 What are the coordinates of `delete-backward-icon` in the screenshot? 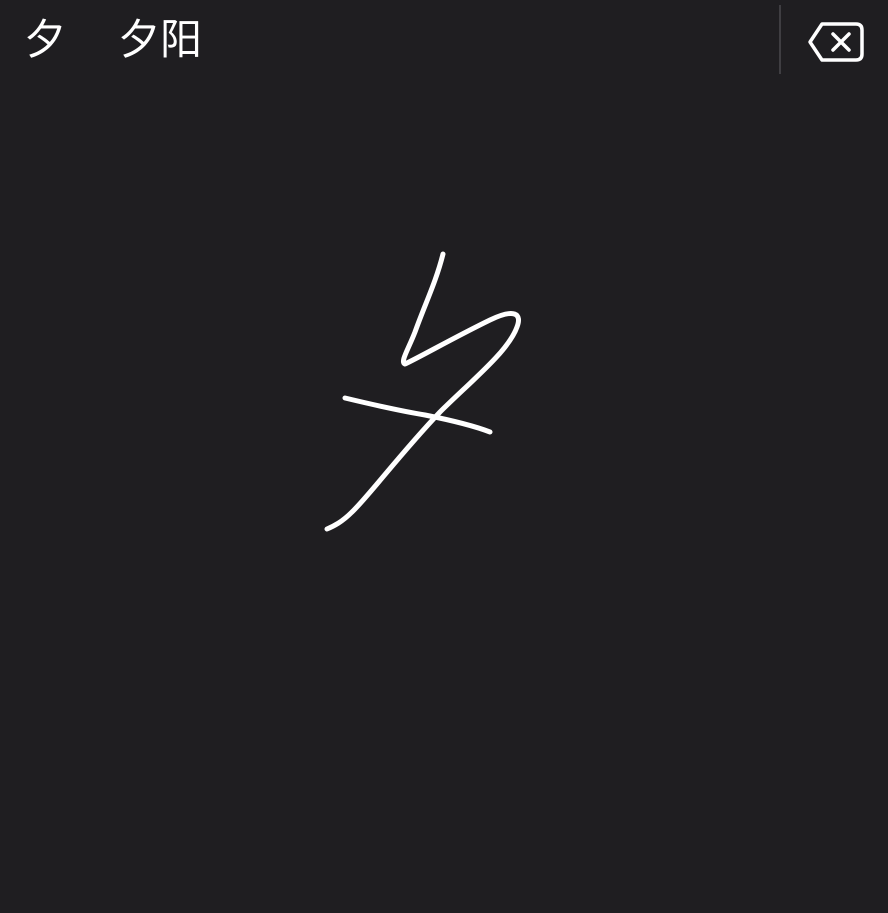 It's located at (837, 42).